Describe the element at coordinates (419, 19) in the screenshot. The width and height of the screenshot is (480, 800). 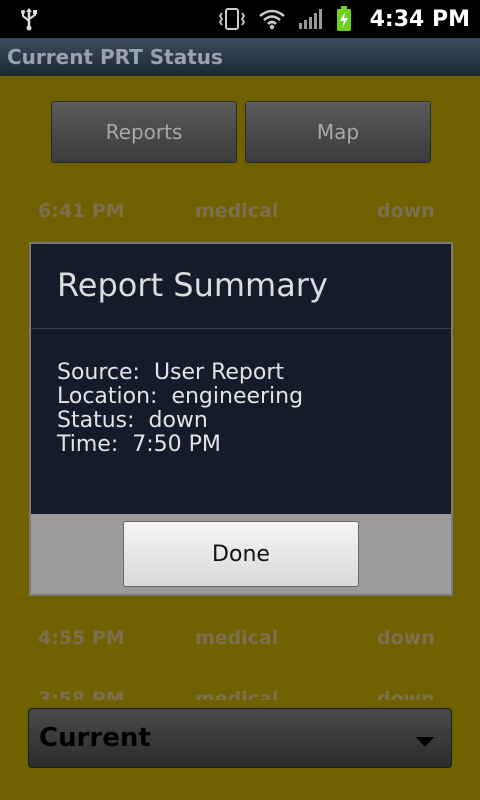
I see `clock-time: 4:34 PM` at that location.